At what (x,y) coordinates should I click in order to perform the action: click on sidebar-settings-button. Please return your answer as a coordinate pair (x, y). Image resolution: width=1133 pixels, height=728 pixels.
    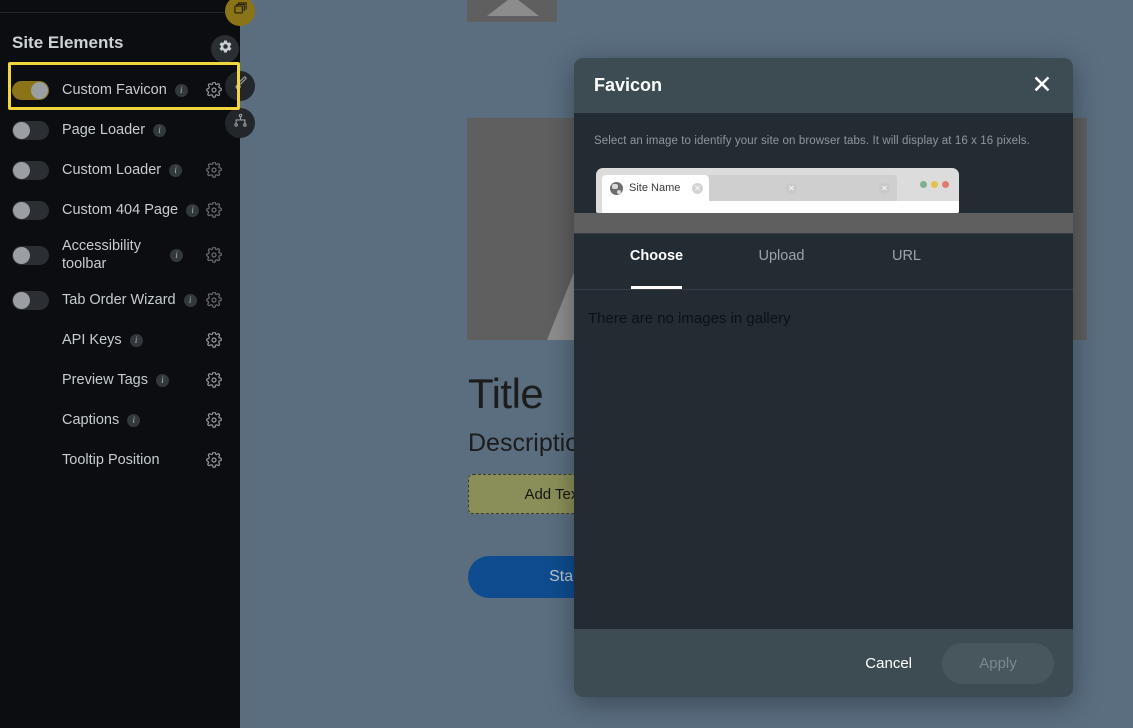
    Looking at the image, I should click on (225, 49).